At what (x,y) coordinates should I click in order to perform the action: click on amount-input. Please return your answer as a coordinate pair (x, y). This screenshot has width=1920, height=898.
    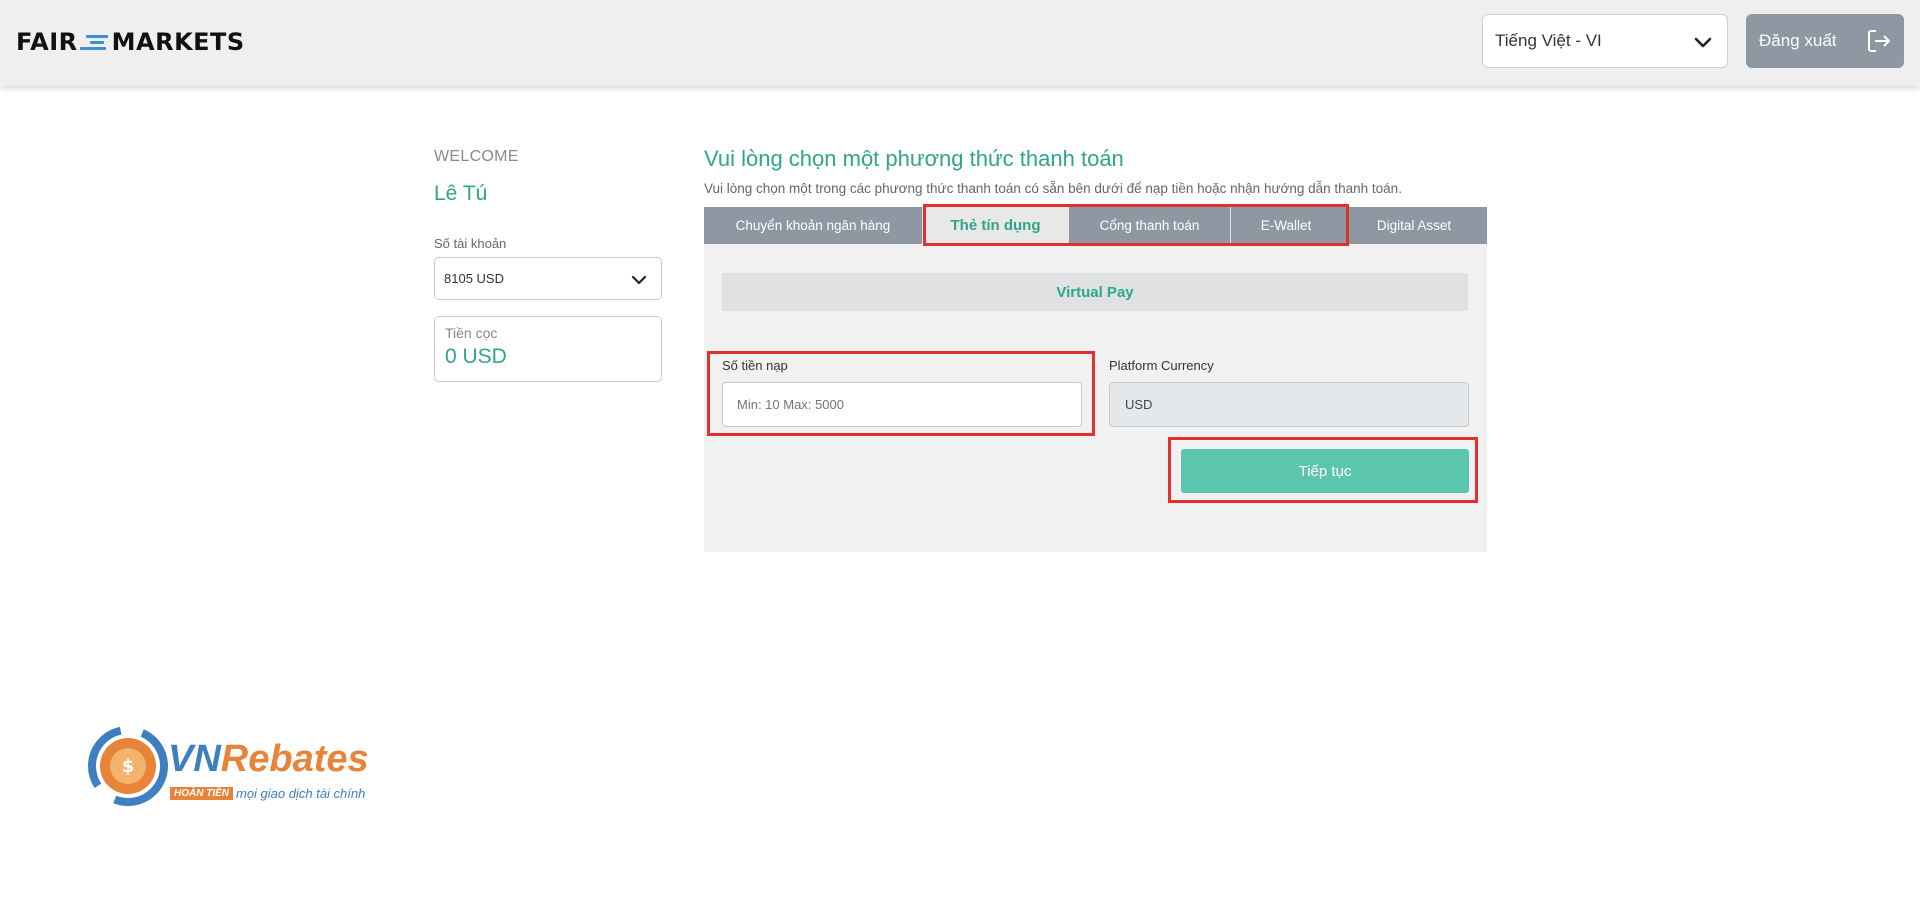
    Looking at the image, I should click on (902, 404).